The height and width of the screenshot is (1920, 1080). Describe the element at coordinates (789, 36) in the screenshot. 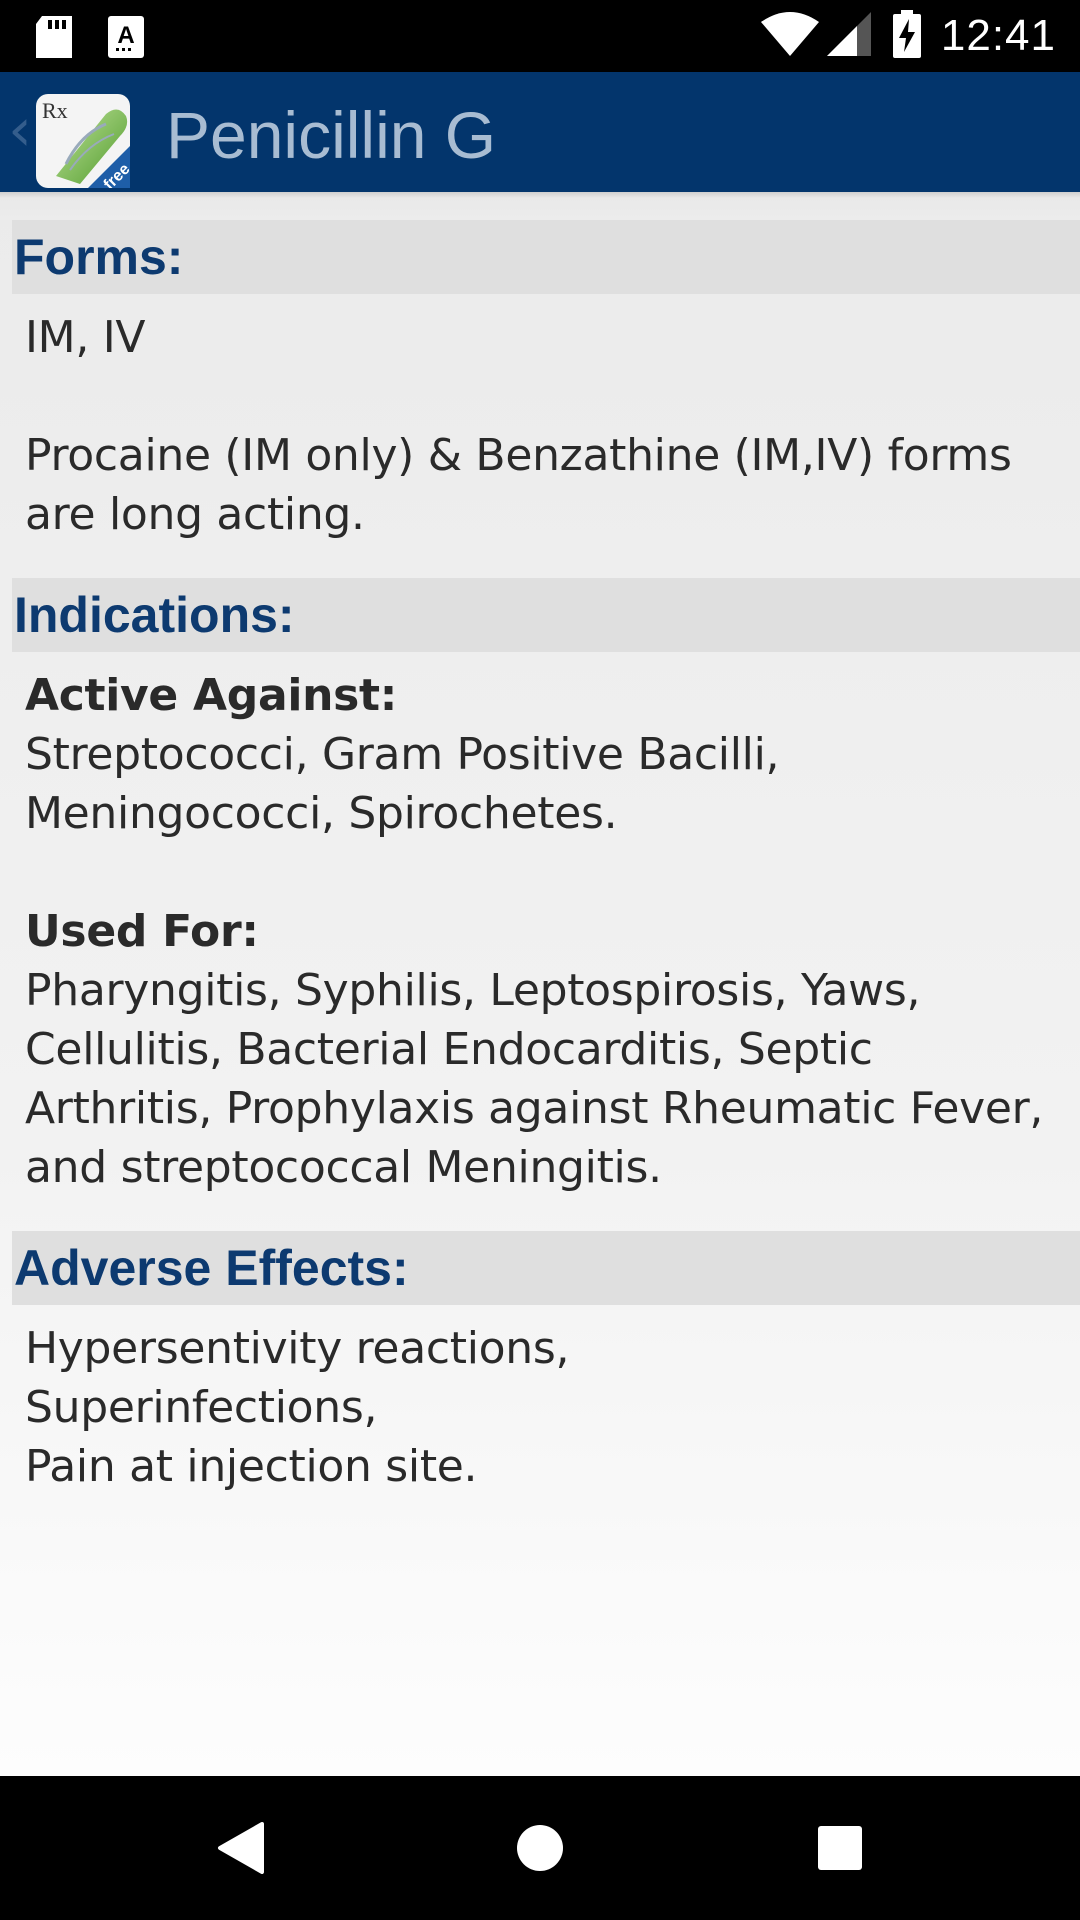

I see `wifi-icon` at that location.